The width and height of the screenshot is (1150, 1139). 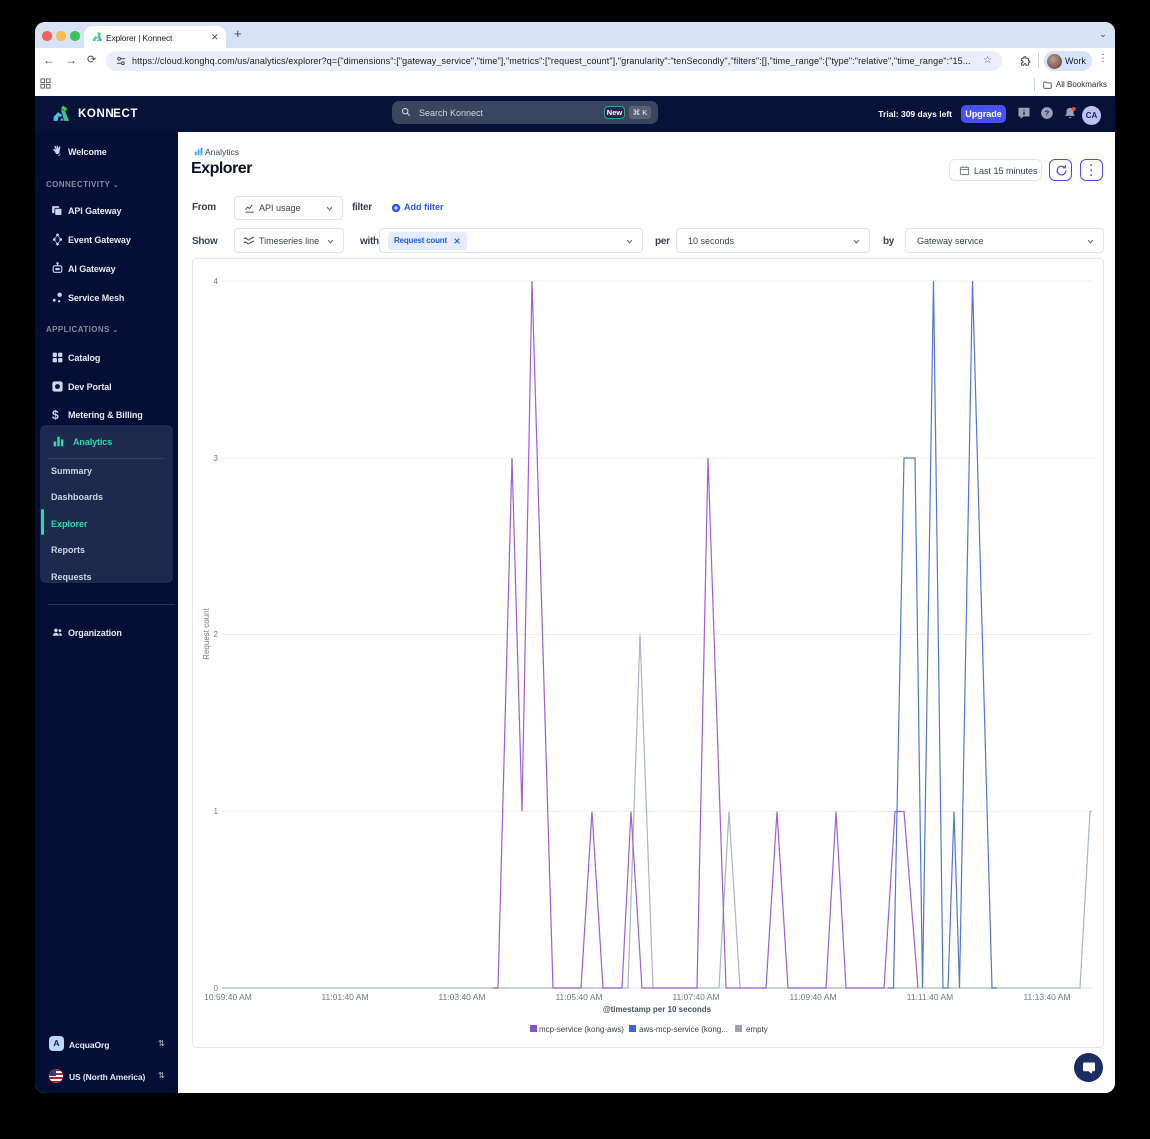 I want to click on svg-text: 4, so click(x=216, y=281).